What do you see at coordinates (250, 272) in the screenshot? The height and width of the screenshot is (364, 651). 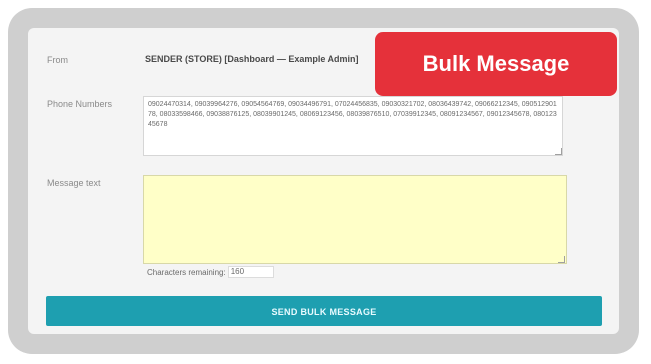 I see `characters-remaining-count: 160` at bounding box center [250, 272].